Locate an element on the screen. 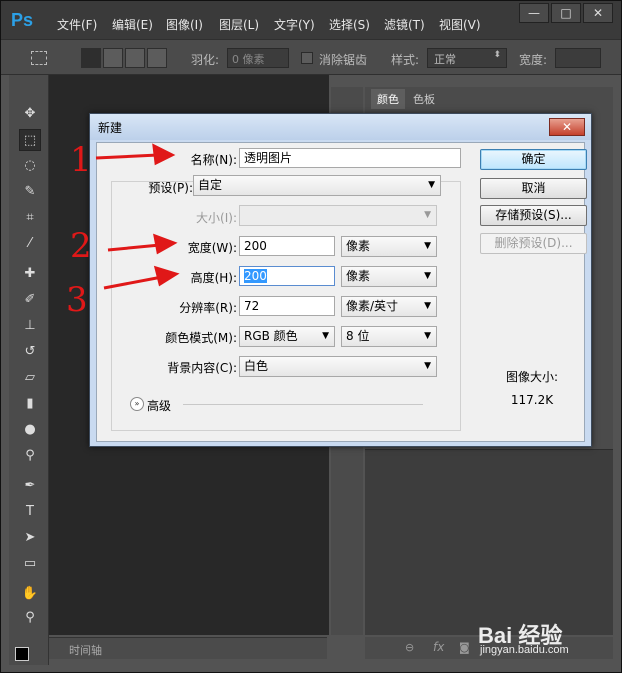  brush-tool-icon: ✐ is located at coordinates (30, 300).